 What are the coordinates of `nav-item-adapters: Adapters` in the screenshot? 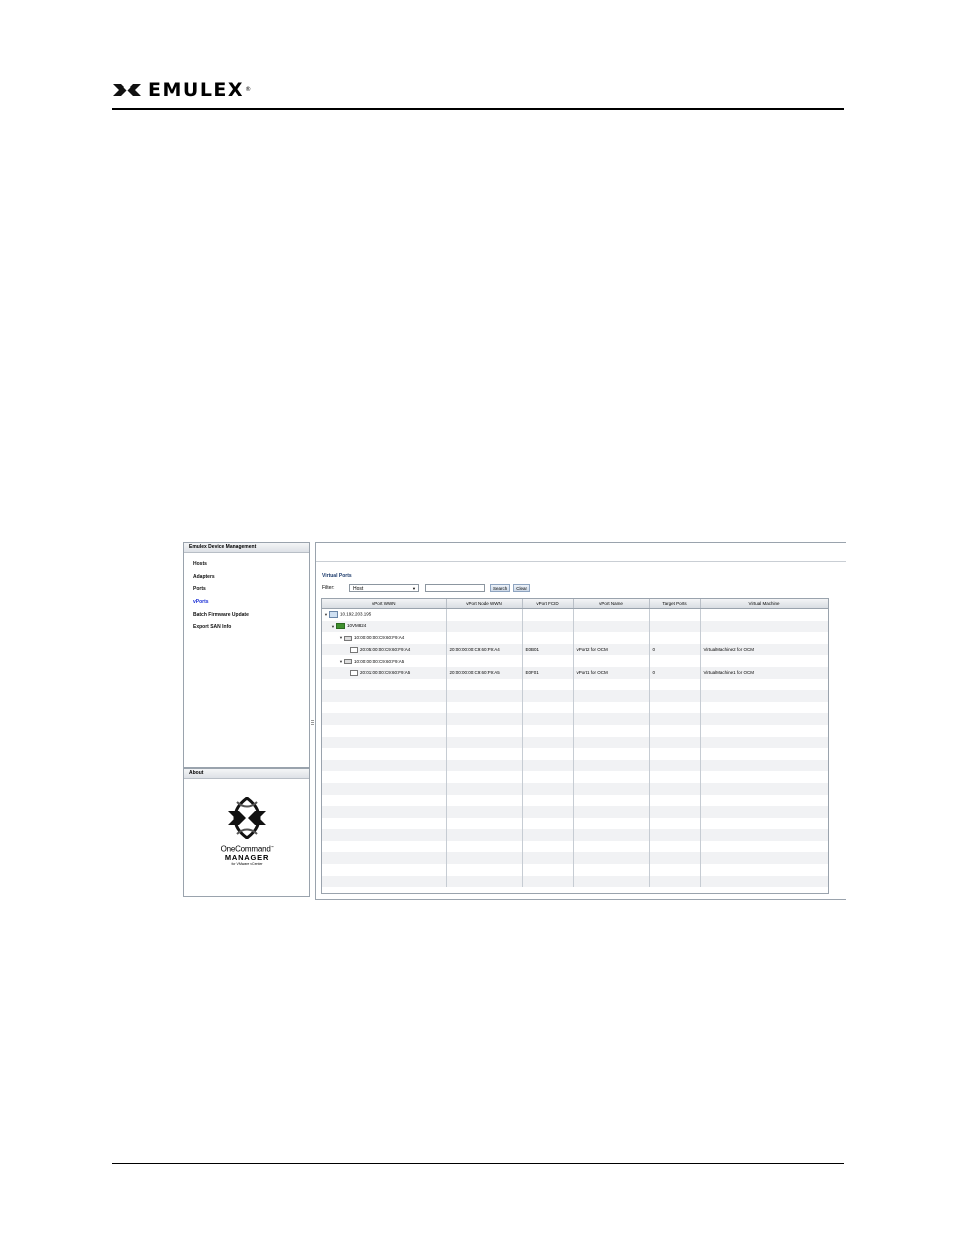 It's located at (251, 577).